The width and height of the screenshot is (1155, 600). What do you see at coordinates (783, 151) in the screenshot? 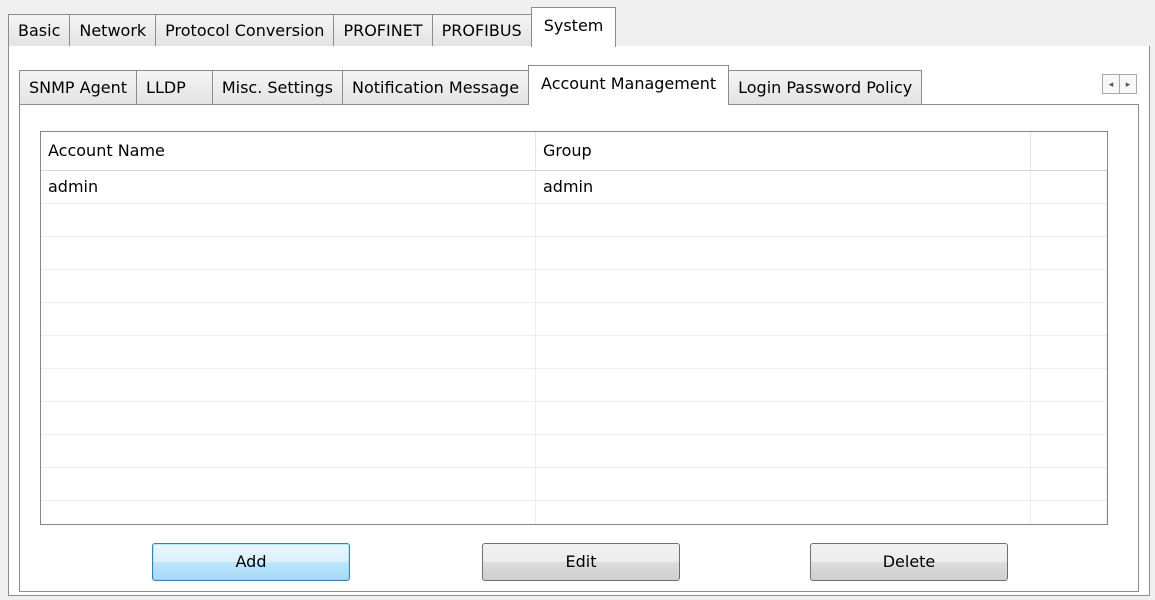
I see `column-header-group: Group` at bounding box center [783, 151].